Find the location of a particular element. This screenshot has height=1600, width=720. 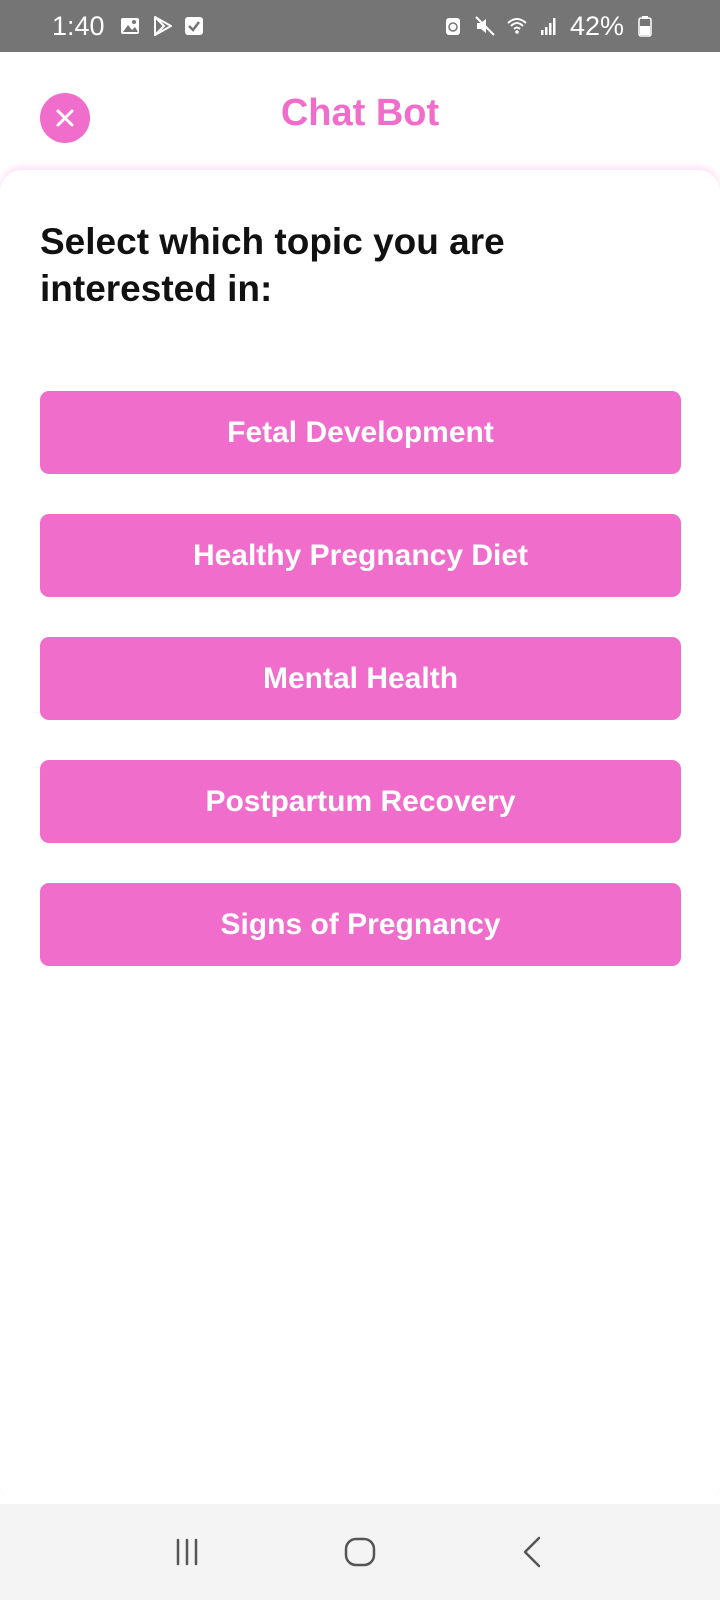

recent-apps-button is located at coordinates (187, 1552).